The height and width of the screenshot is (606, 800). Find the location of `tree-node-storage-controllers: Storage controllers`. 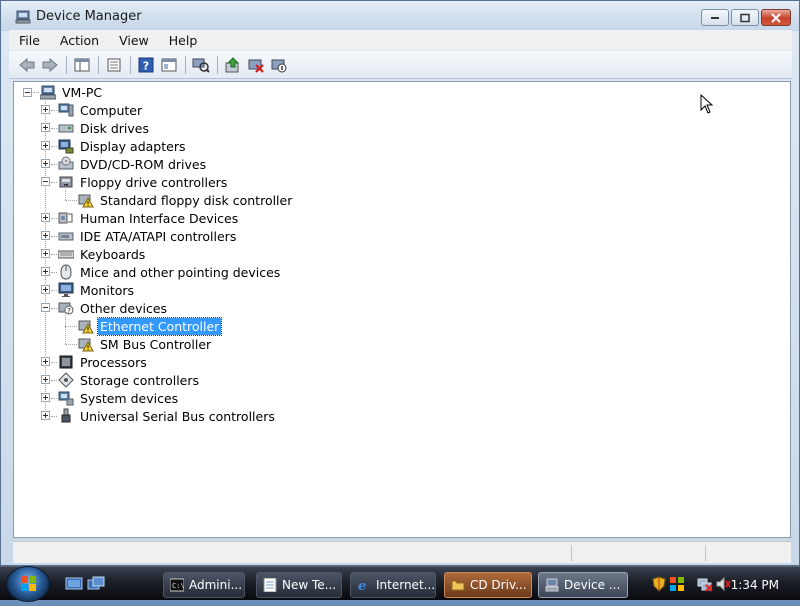

tree-node-storage-controllers: Storage controllers is located at coordinates (129, 380).